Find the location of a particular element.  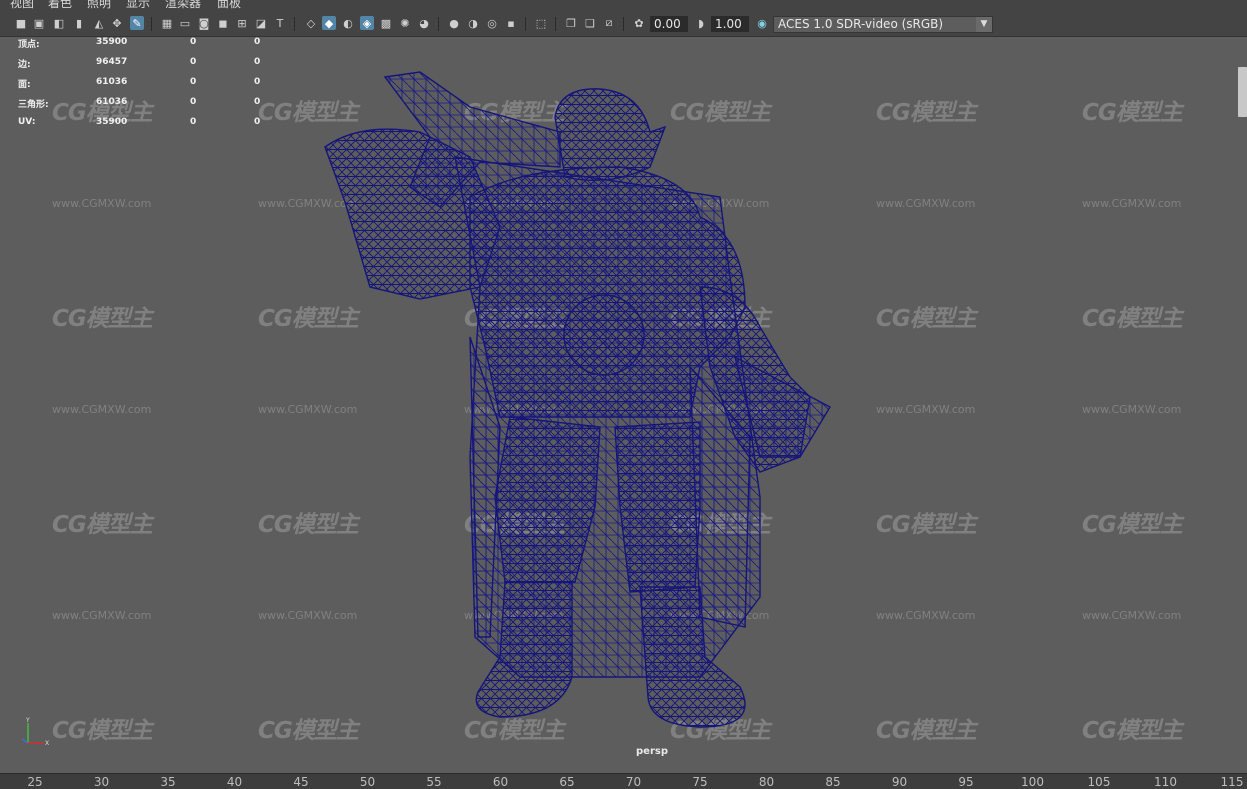

menu-shading: 着色 is located at coordinates (60, 5).